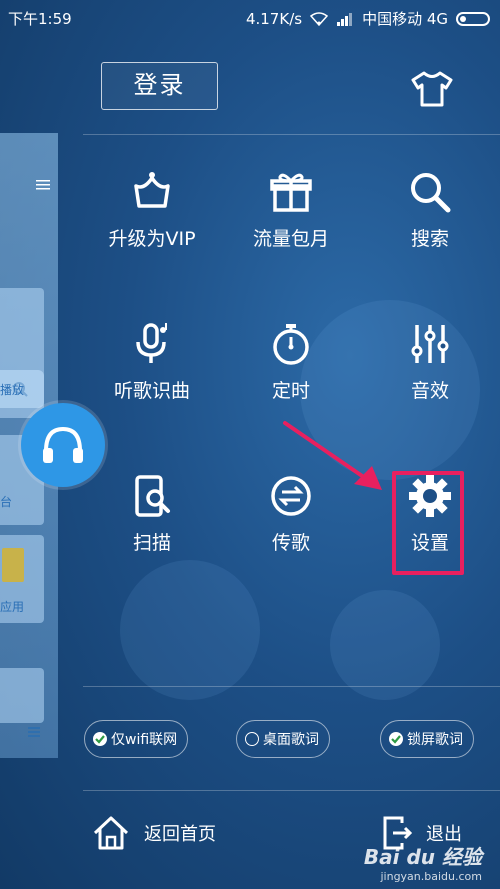  What do you see at coordinates (290, 391) in the screenshot?
I see `menu-item-label: 定时` at bounding box center [290, 391].